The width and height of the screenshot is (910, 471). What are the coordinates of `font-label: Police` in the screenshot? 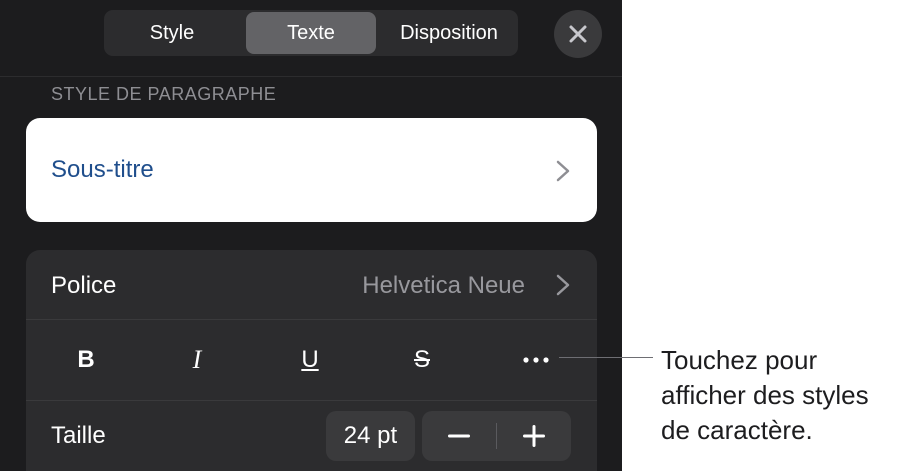 It's located at (84, 285).